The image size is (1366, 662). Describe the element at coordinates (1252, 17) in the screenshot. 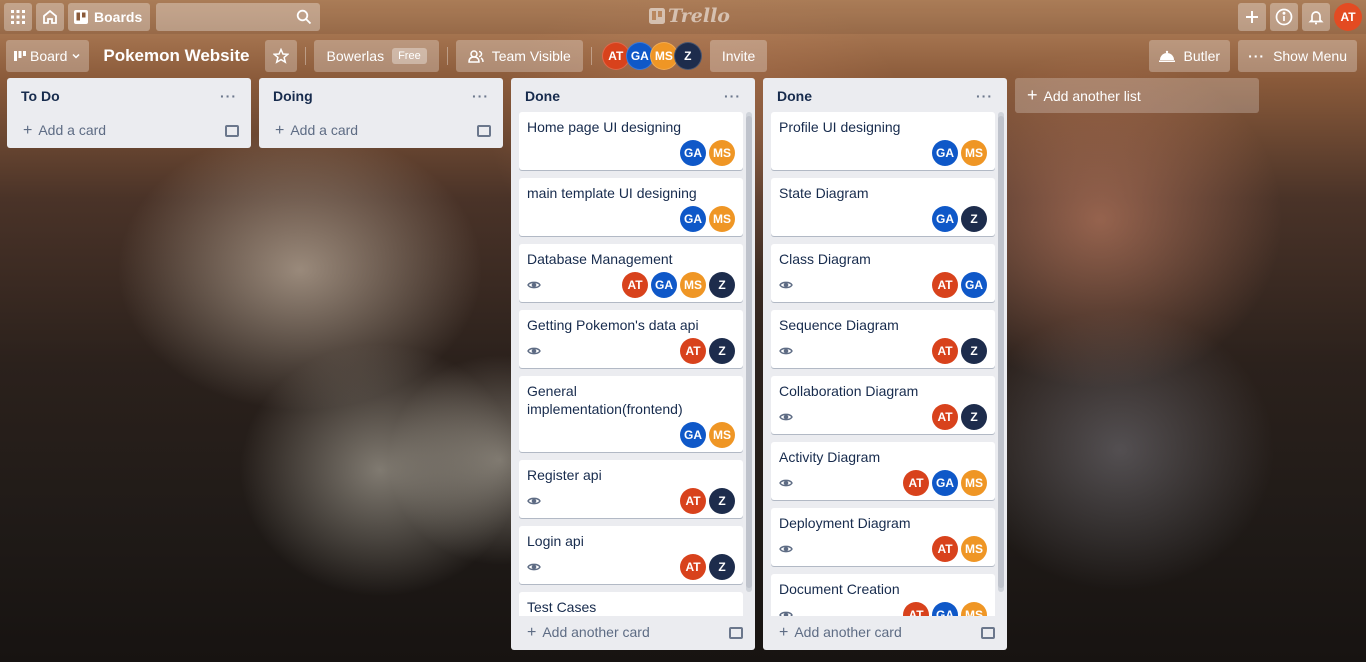

I see `create-button` at that location.